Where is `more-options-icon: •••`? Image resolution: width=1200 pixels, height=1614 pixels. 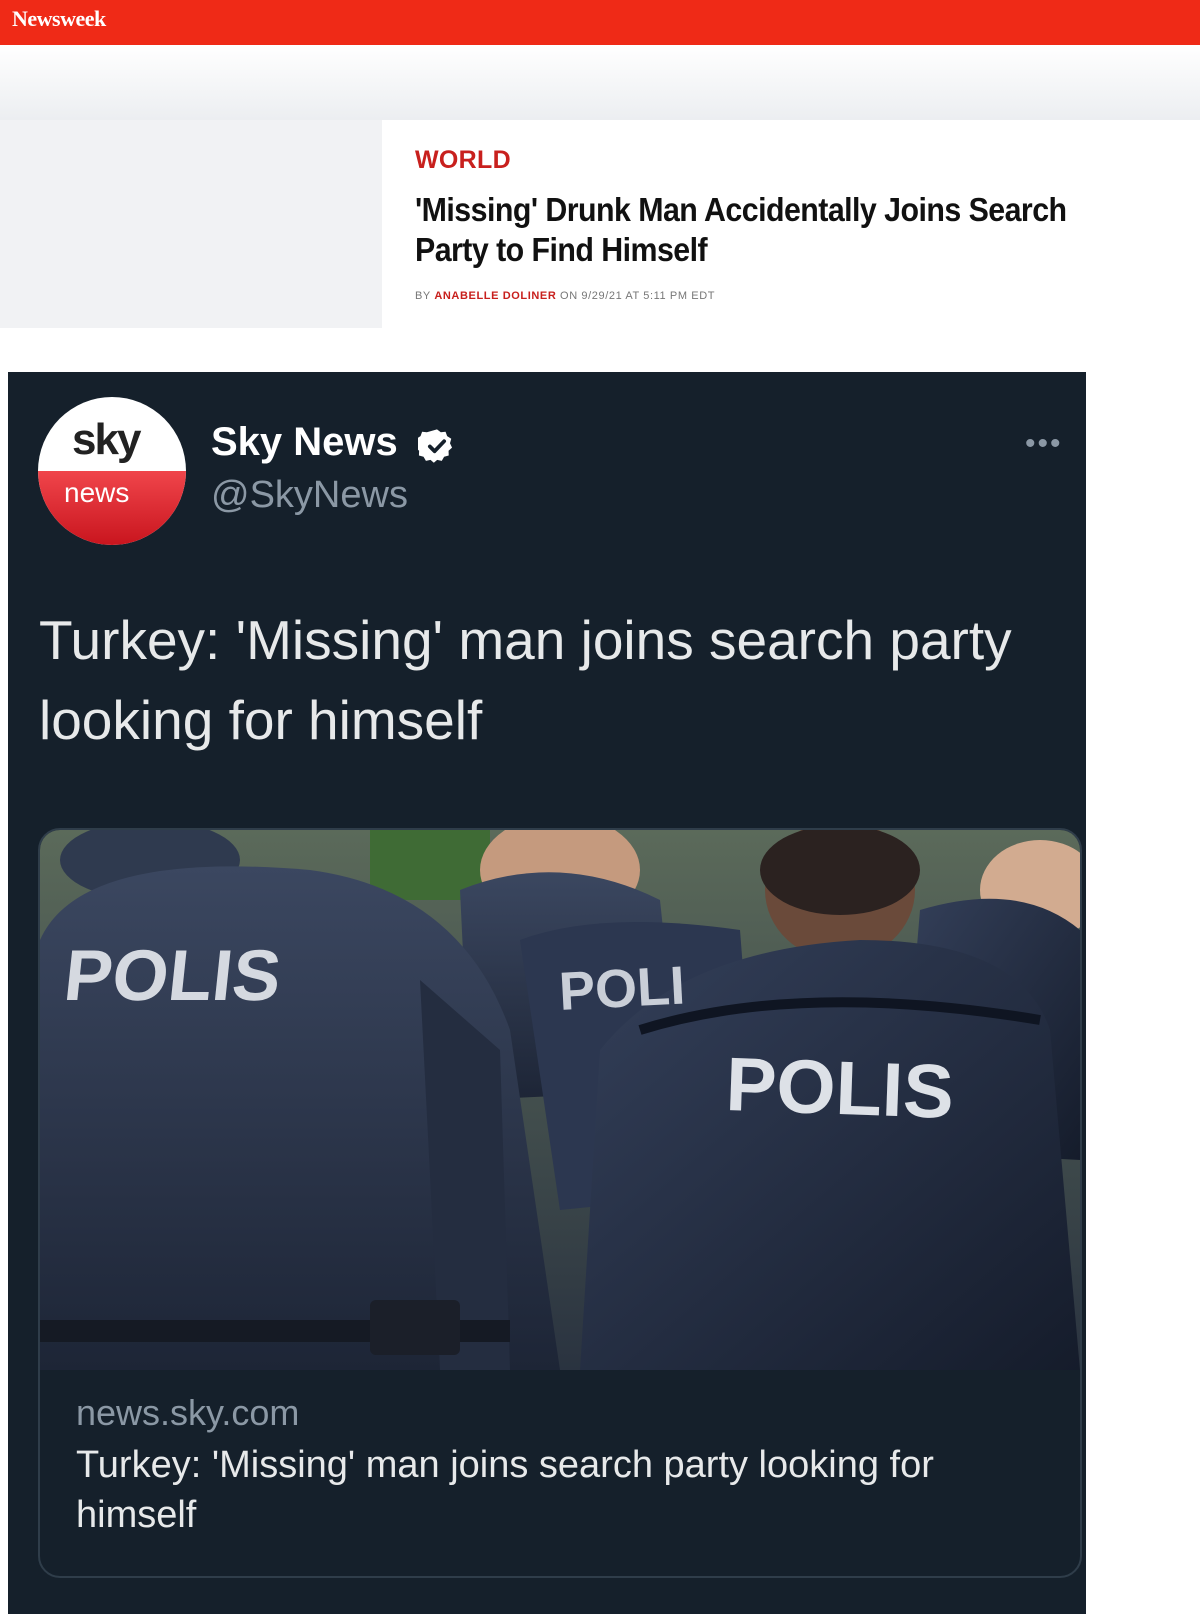 more-options-icon: ••• is located at coordinates (1044, 444).